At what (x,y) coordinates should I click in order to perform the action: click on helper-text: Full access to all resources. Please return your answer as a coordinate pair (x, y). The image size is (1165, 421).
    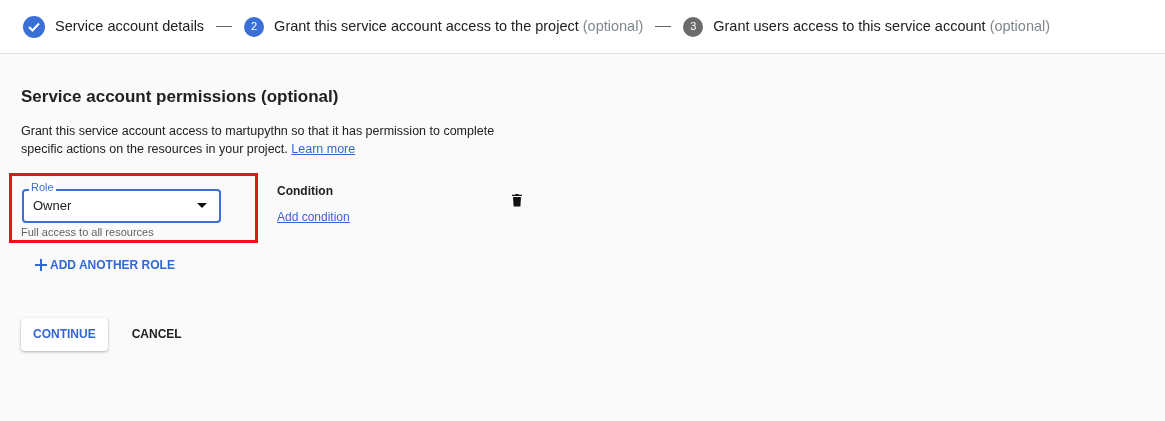
    Looking at the image, I should click on (87, 232).